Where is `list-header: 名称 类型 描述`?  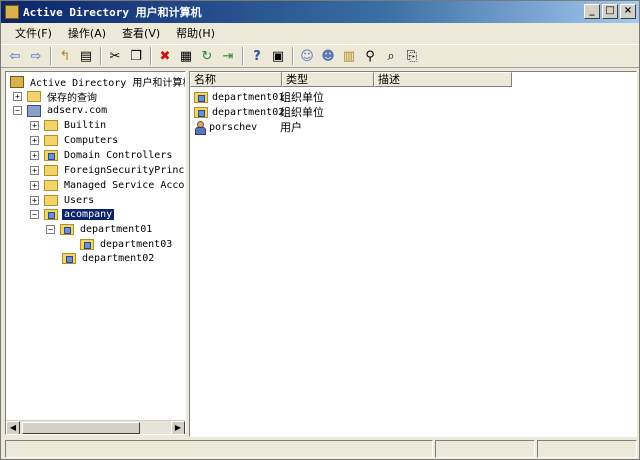
list-header: 名称 类型 描述 is located at coordinates (351, 79).